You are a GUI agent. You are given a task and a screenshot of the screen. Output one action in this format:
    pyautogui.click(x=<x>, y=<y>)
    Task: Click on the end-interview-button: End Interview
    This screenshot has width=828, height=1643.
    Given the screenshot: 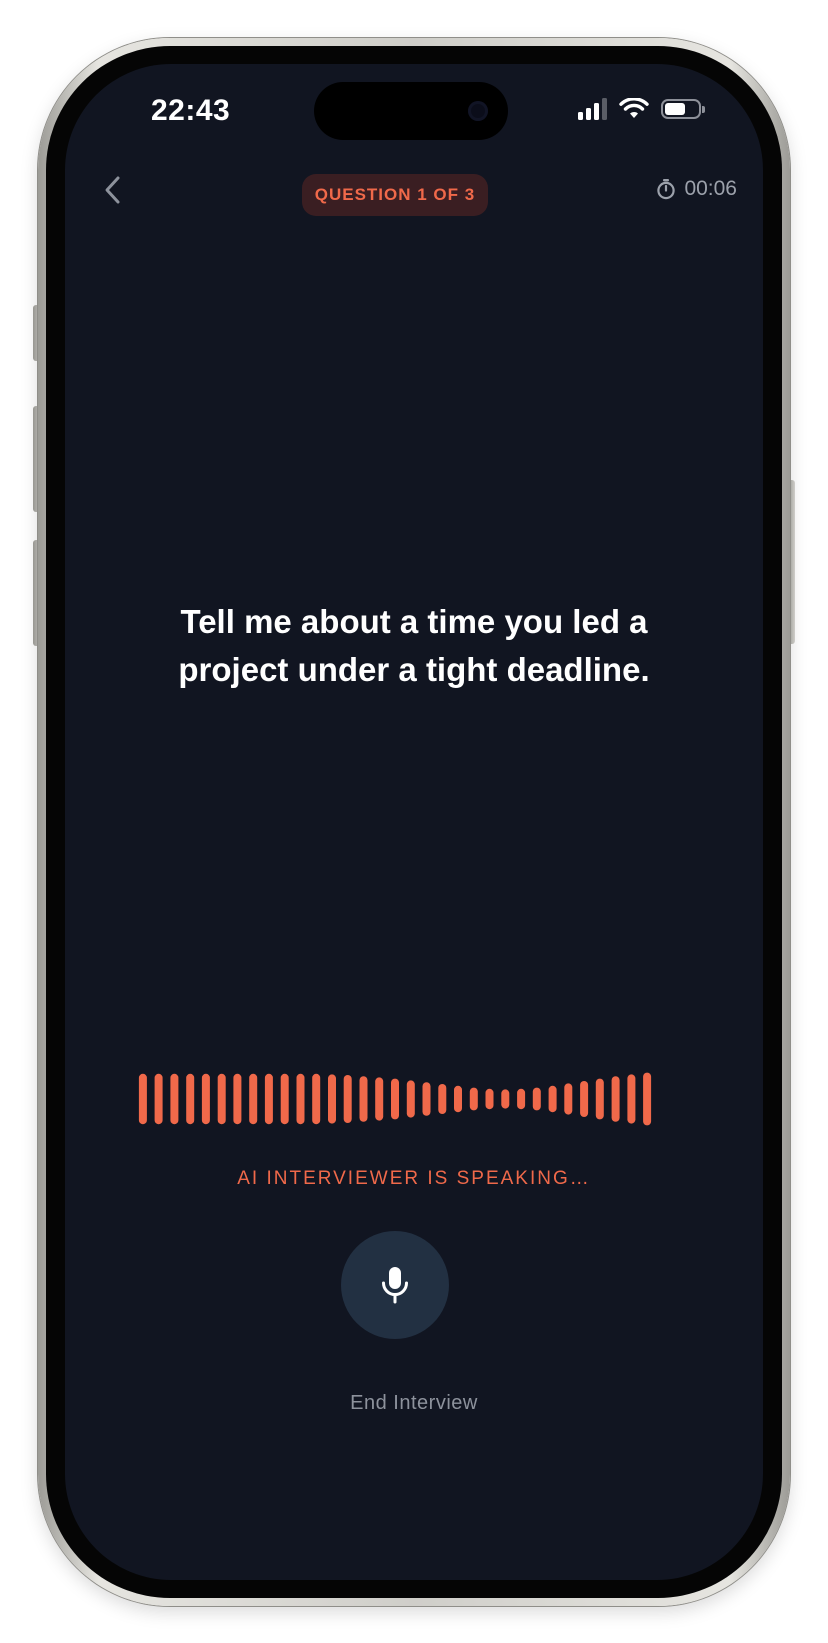 What is the action you would take?
    pyautogui.click(x=414, y=1403)
    